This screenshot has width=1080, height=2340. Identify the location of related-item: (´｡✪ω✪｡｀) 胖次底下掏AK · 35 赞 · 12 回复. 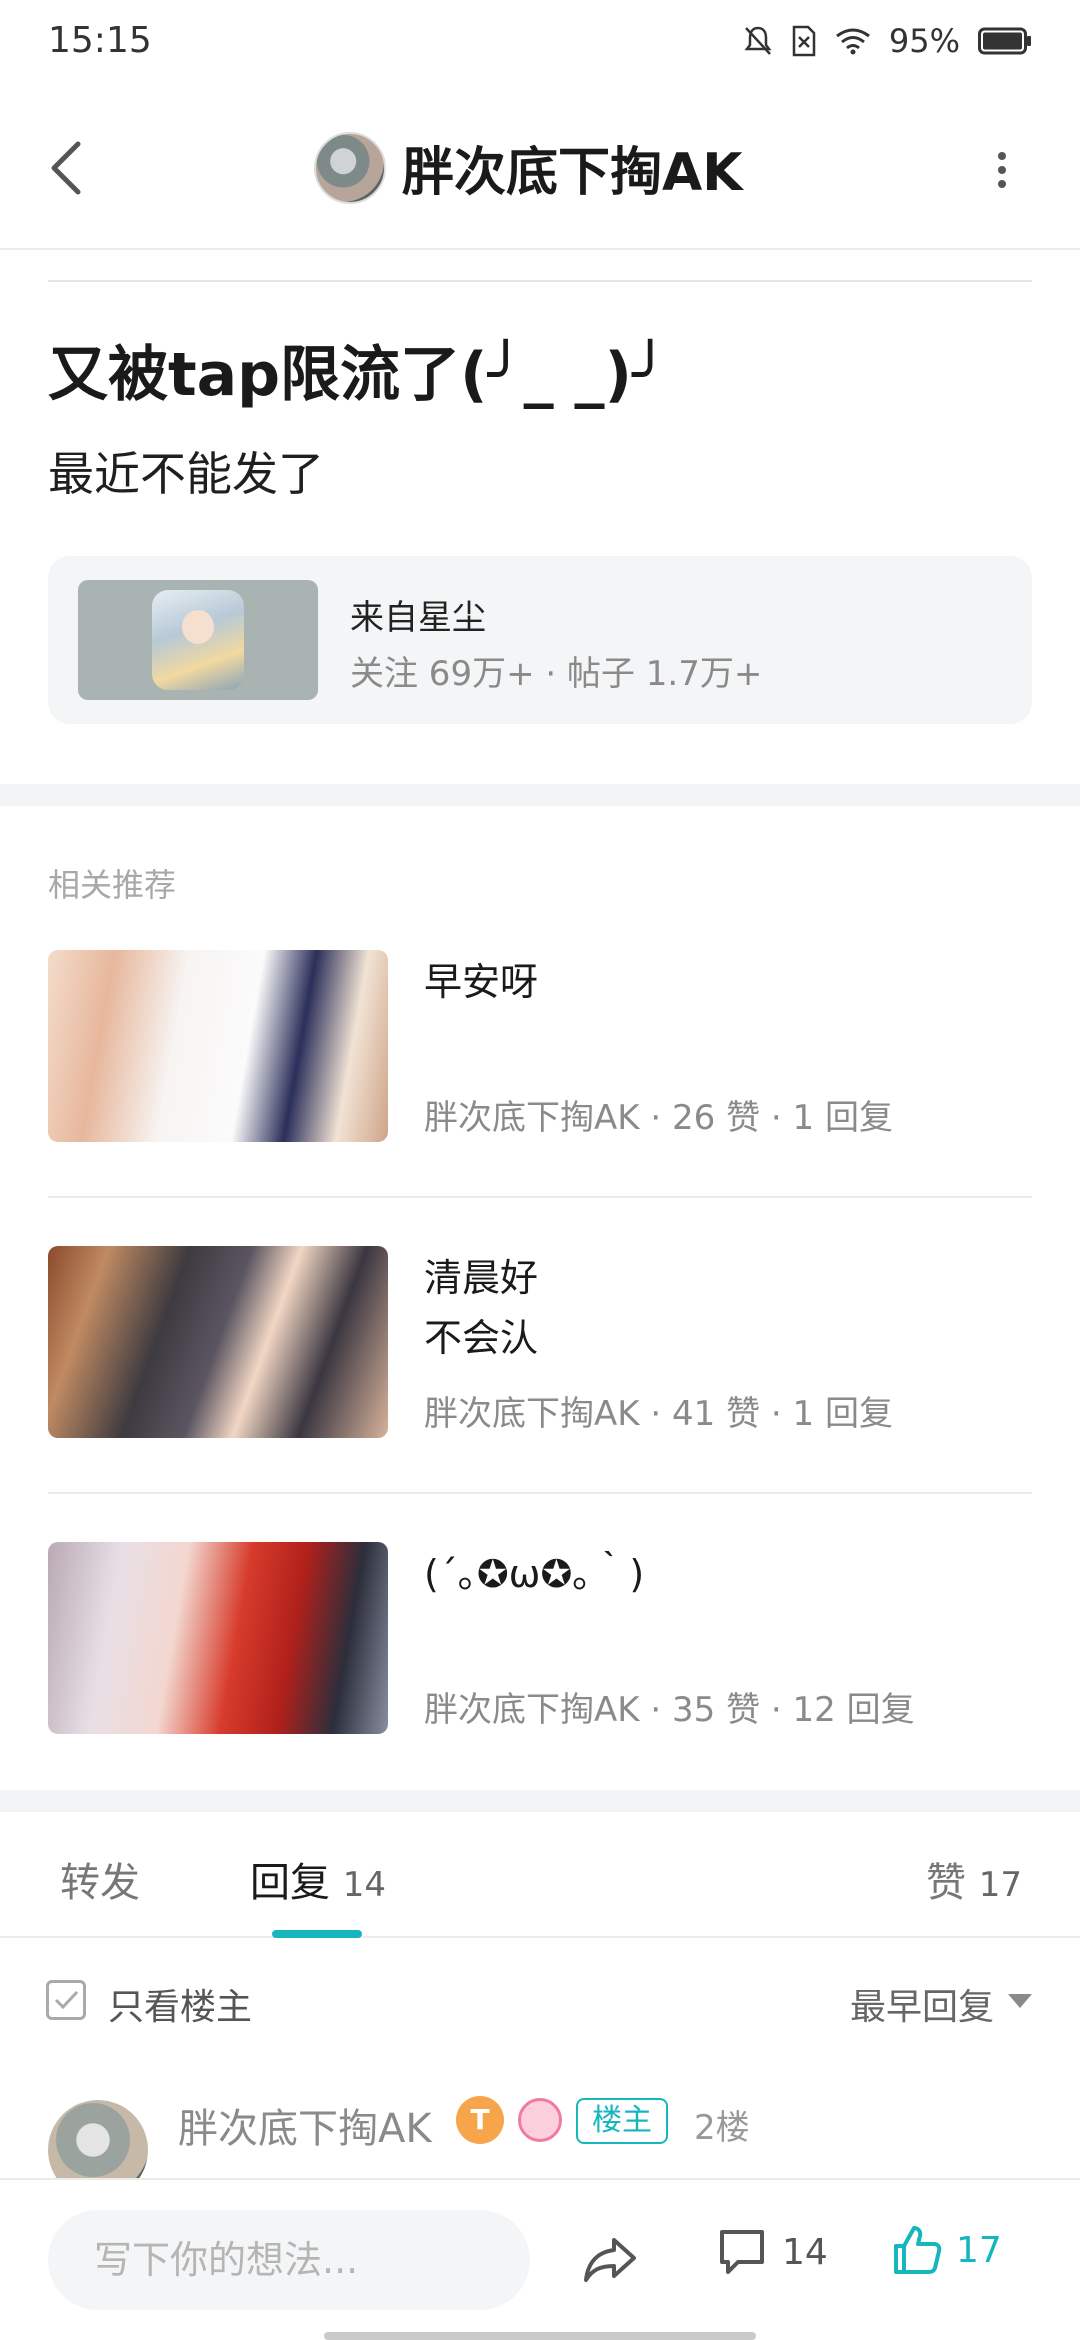
(540, 1640).